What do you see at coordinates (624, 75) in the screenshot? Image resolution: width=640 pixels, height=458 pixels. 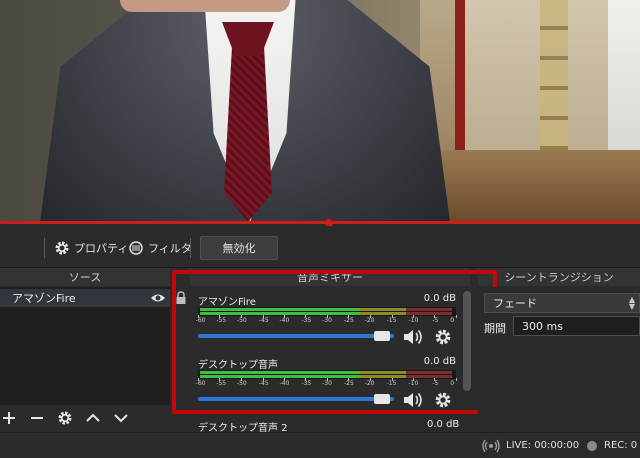 I see `preview-window` at bounding box center [624, 75].